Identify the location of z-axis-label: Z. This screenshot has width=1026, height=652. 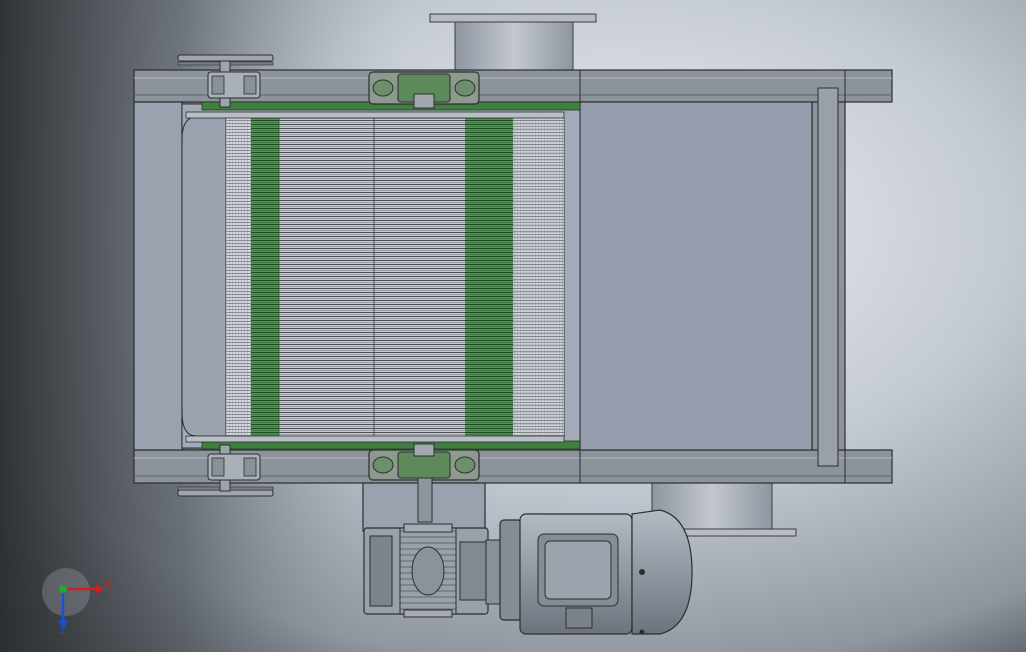
(63, 630).